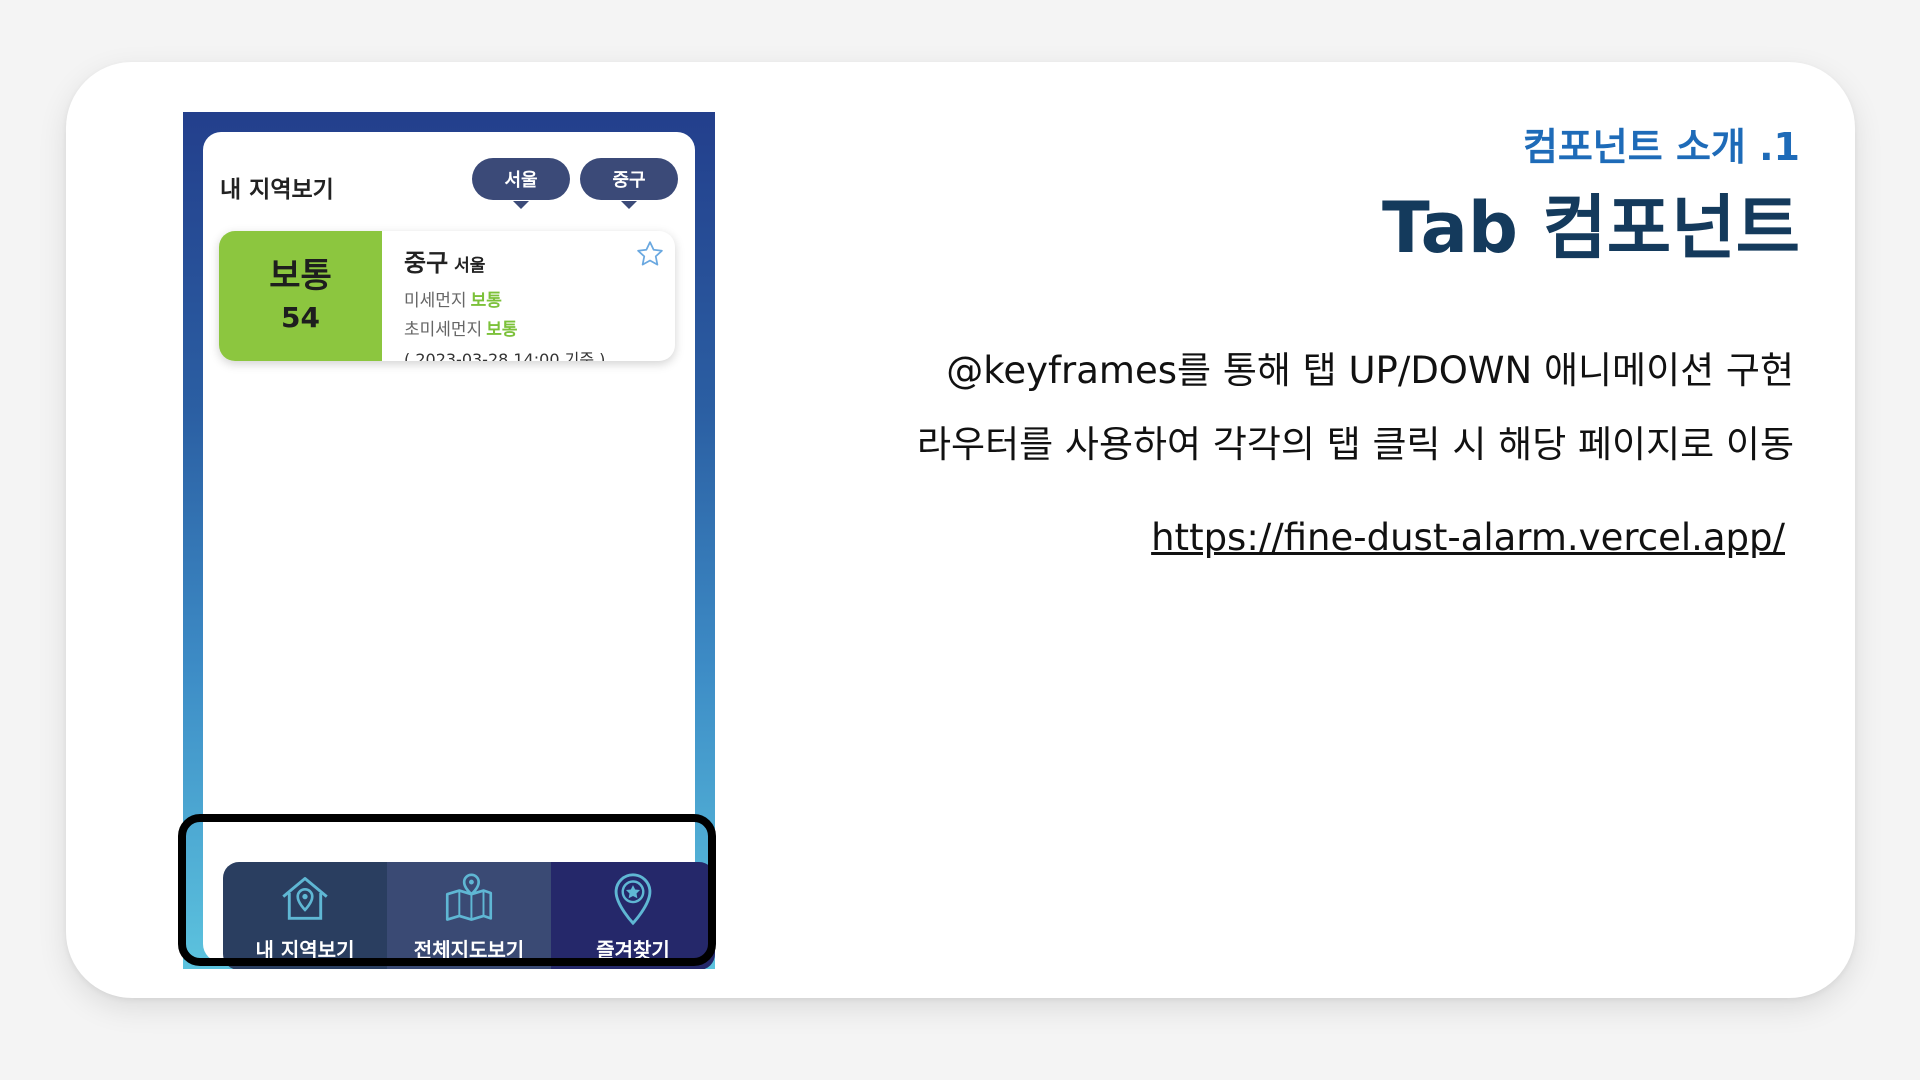  I want to click on pm10-label: 미세먼지, so click(435, 301).